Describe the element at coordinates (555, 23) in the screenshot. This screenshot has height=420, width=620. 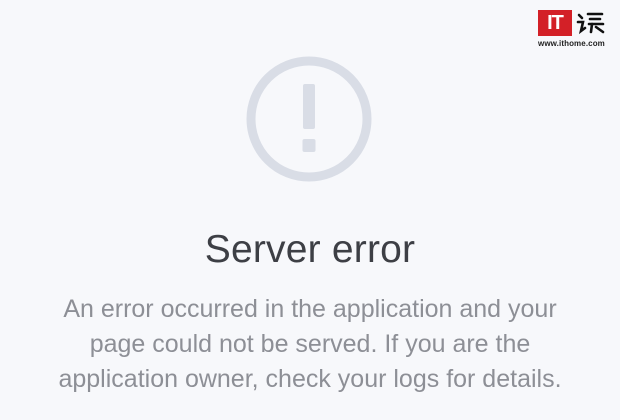
I see `ithome-logo-it: IT` at that location.